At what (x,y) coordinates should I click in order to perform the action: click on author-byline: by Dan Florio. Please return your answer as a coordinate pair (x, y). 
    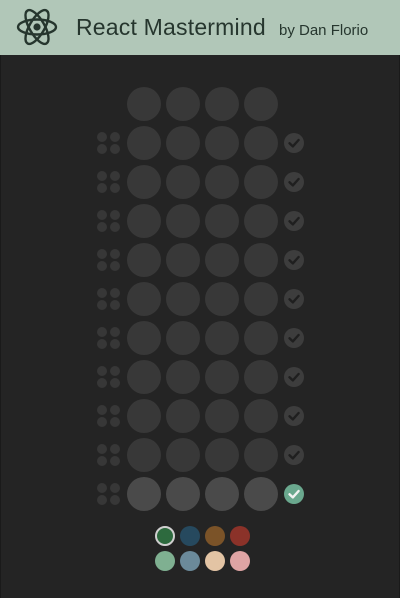
    Looking at the image, I should click on (324, 30).